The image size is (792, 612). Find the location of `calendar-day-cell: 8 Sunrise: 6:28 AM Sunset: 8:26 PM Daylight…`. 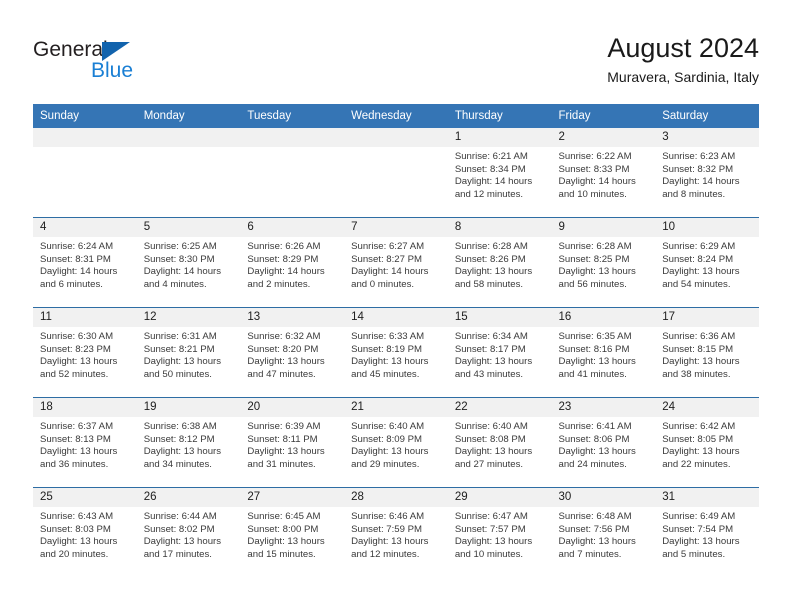

calendar-day-cell: 8 Sunrise: 6:28 AM Sunset: 8:26 PM Daylight… is located at coordinates (499, 262).